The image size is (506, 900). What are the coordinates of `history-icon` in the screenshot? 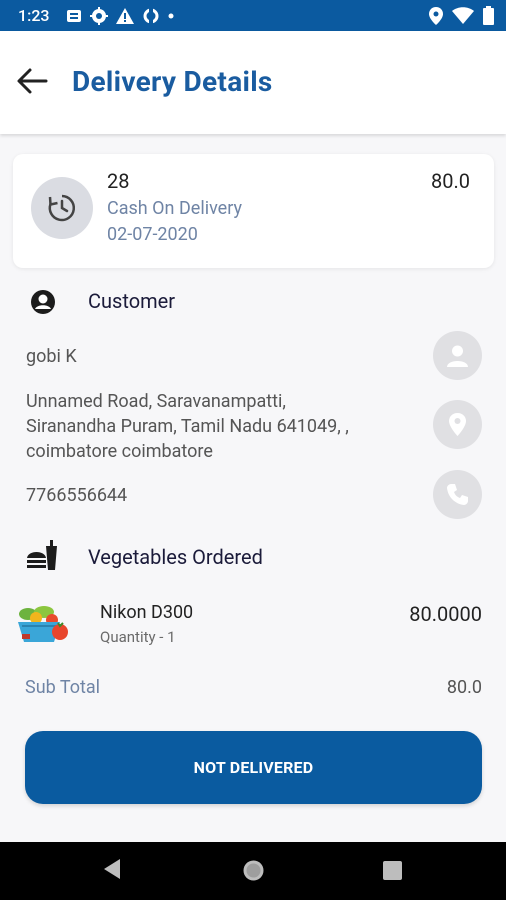 It's located at (61, 208).